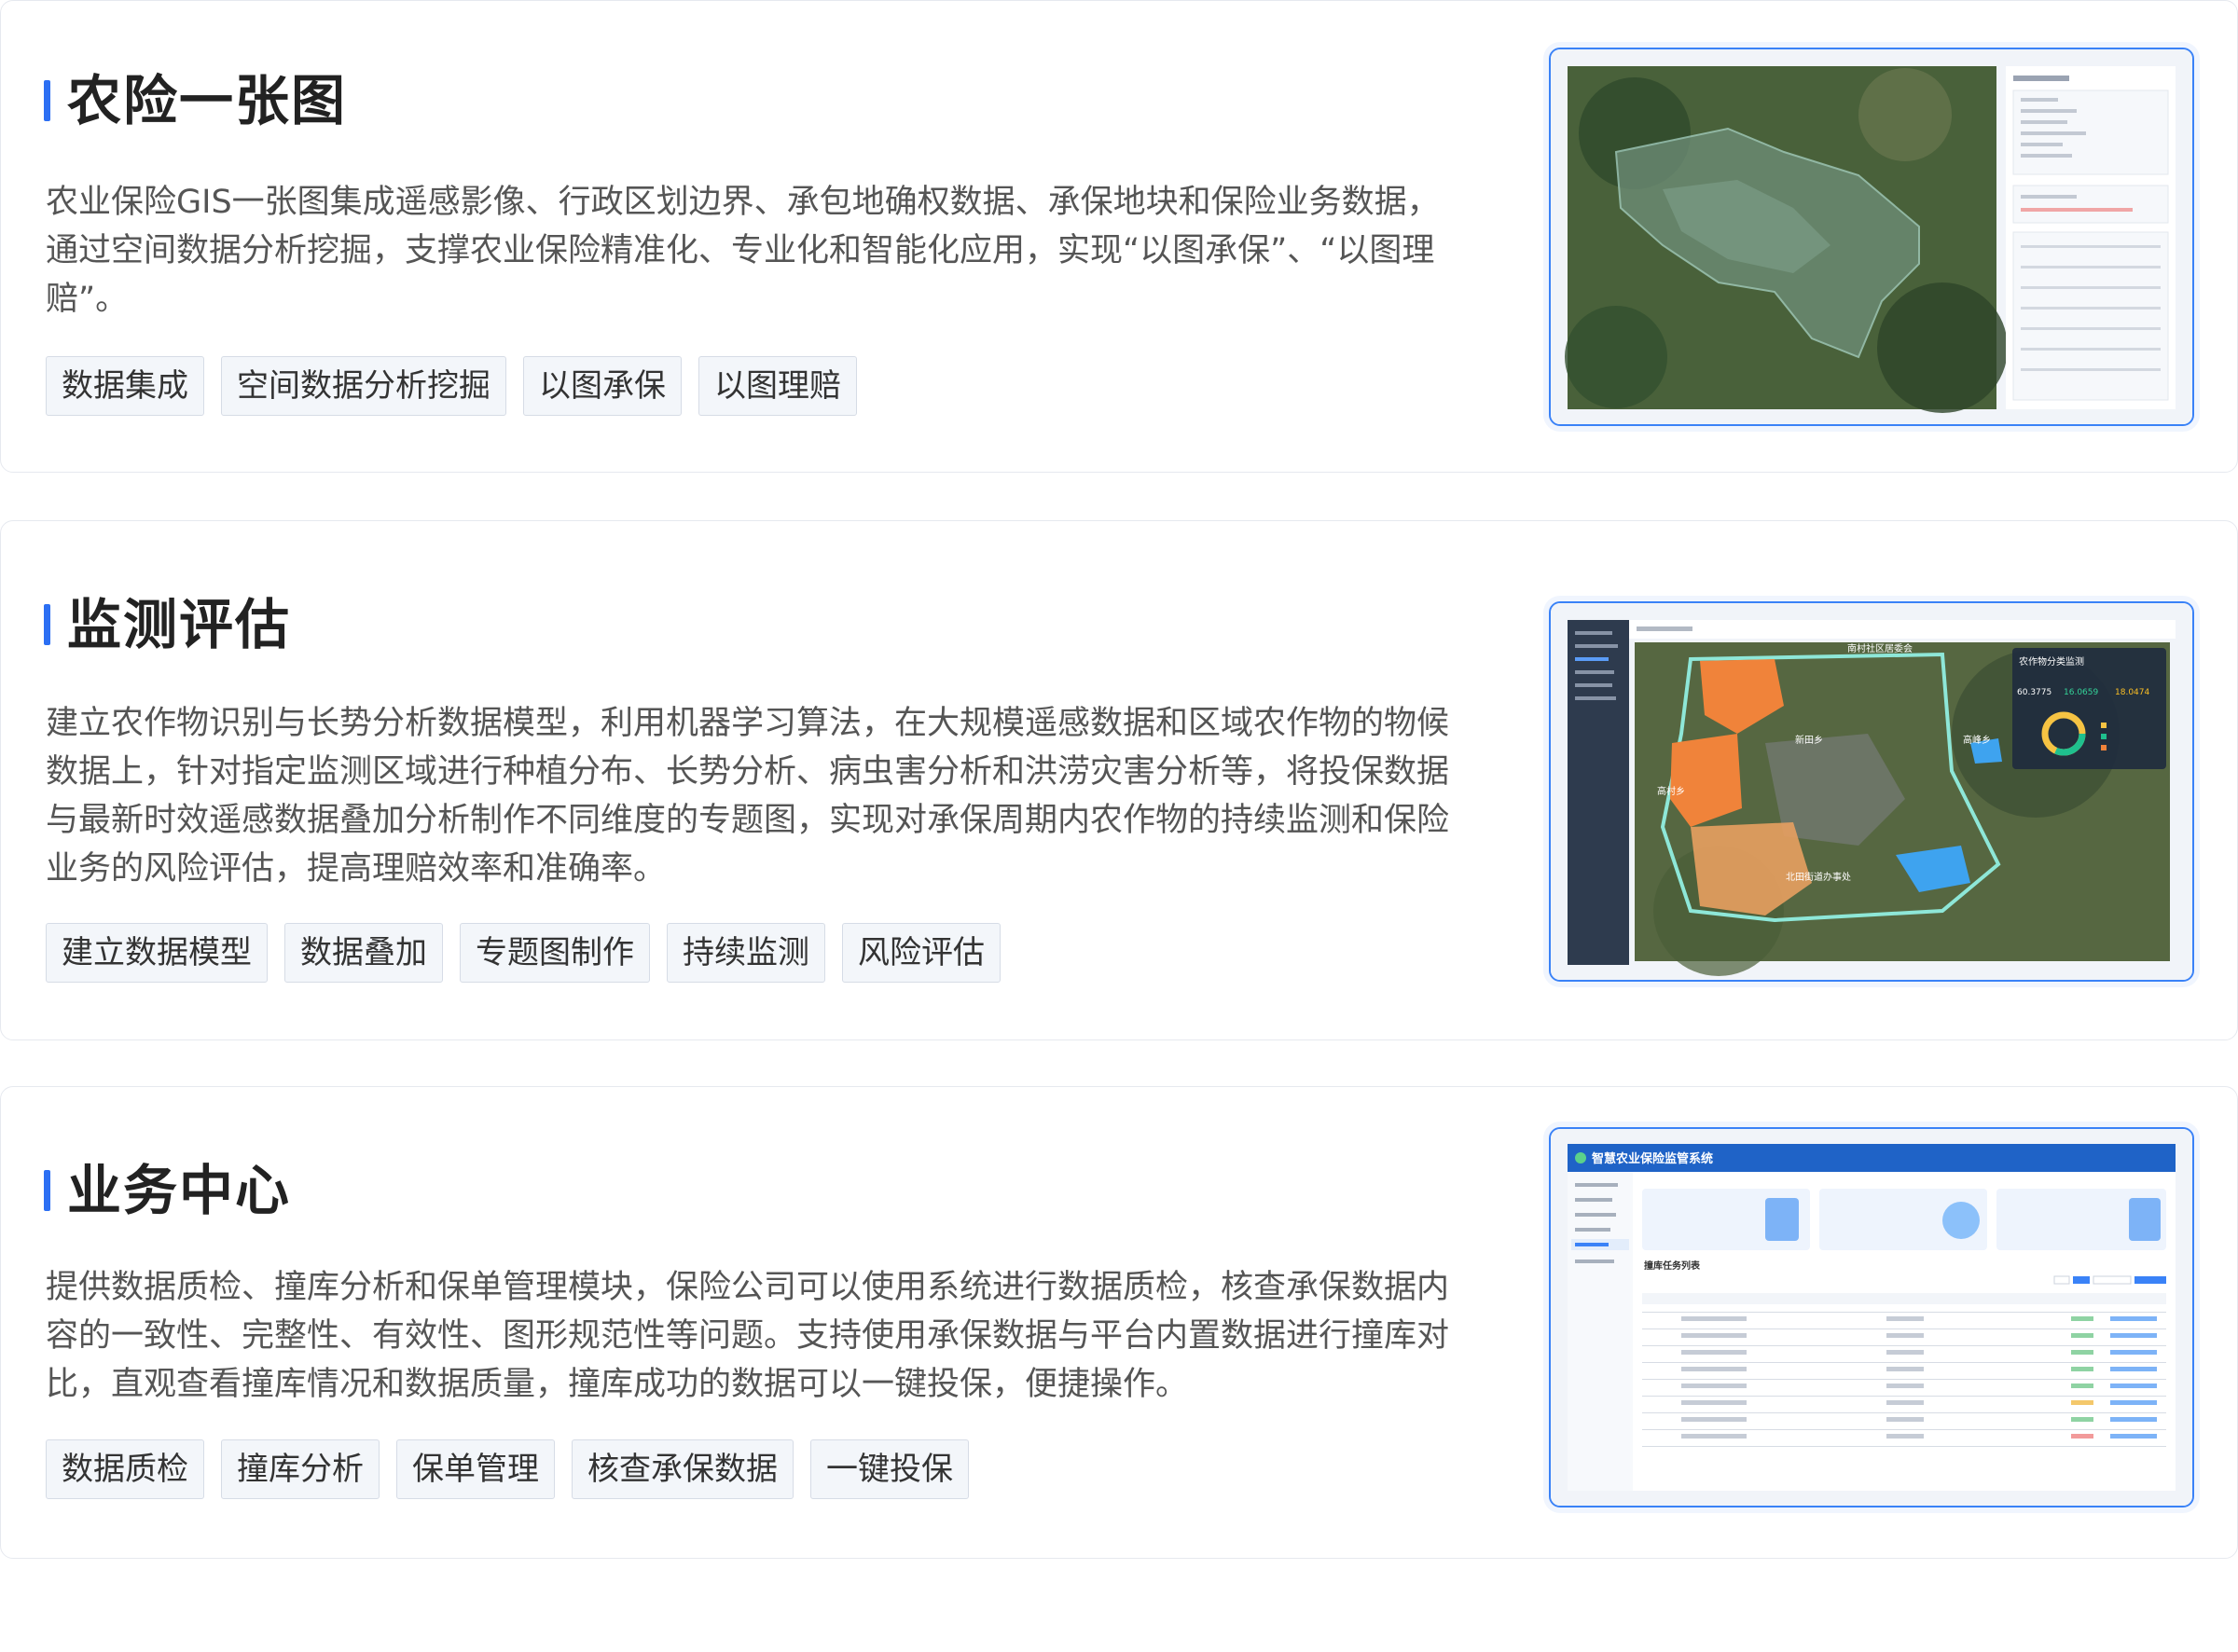 The width and height of the screenshot is (2238, 1652). Describe the element at coordinates (363, 953) in the screenshot. I see `tag-data-overlay: 数据叠加` at that location.